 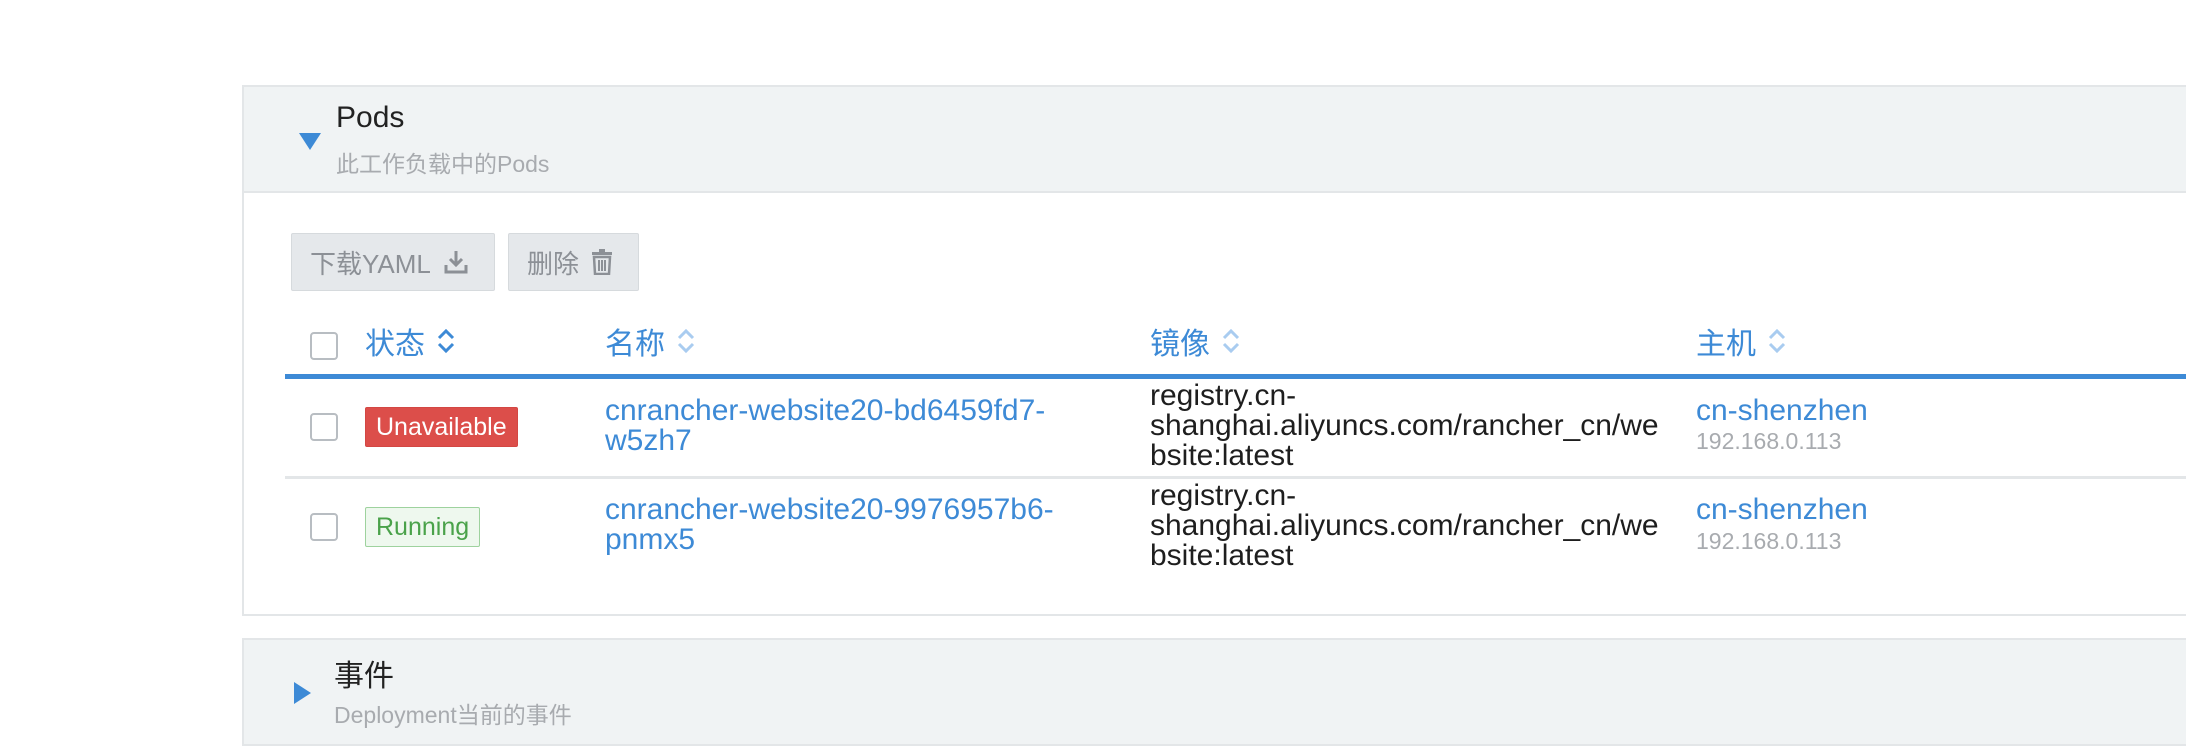 I want to click on column-header-name: 名称, so click(x=650, y=341).